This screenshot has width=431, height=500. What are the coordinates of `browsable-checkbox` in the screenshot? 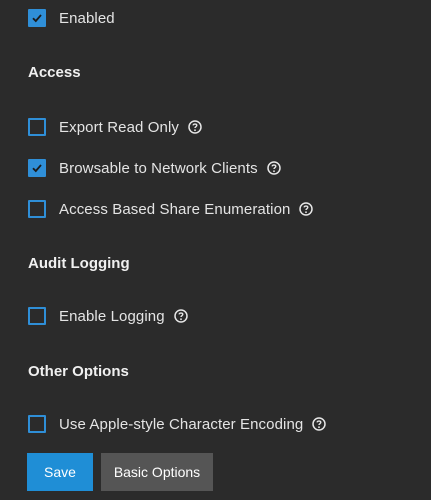 It's located at (37, 168).